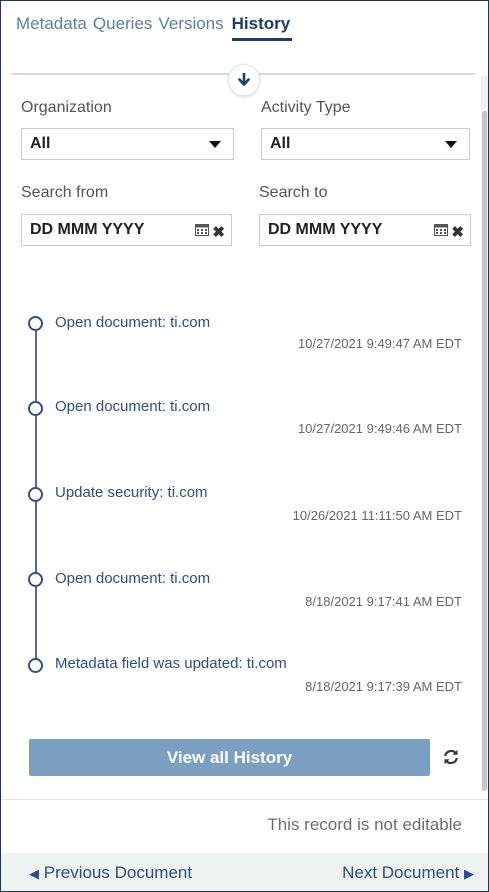  I want to click on caret-left-icon: ◀, so click(34, 873).